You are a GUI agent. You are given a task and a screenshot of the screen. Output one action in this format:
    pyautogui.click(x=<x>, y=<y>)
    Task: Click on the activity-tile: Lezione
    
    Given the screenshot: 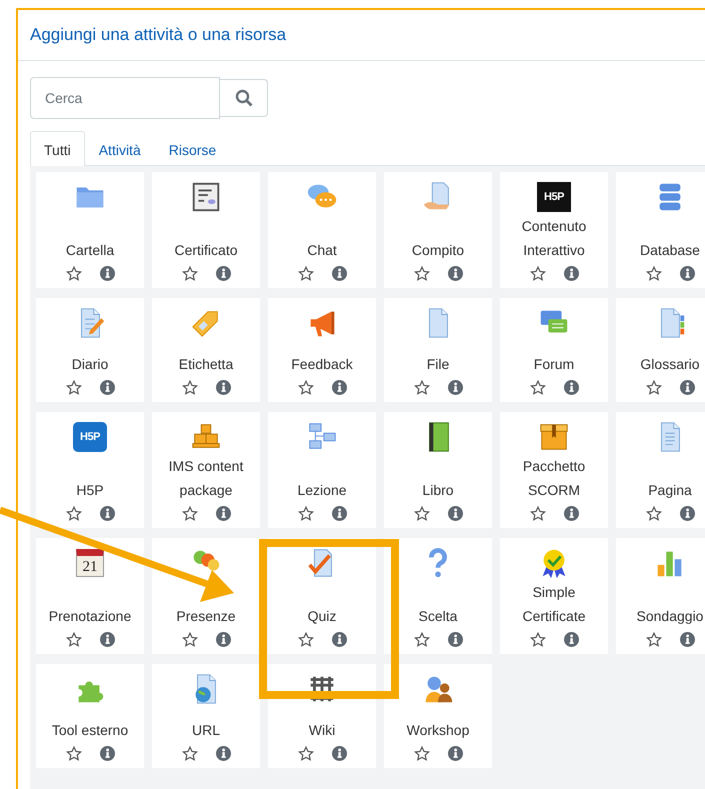 What is the action you would take?
    pyautogui.click(x=322, y=470)
    